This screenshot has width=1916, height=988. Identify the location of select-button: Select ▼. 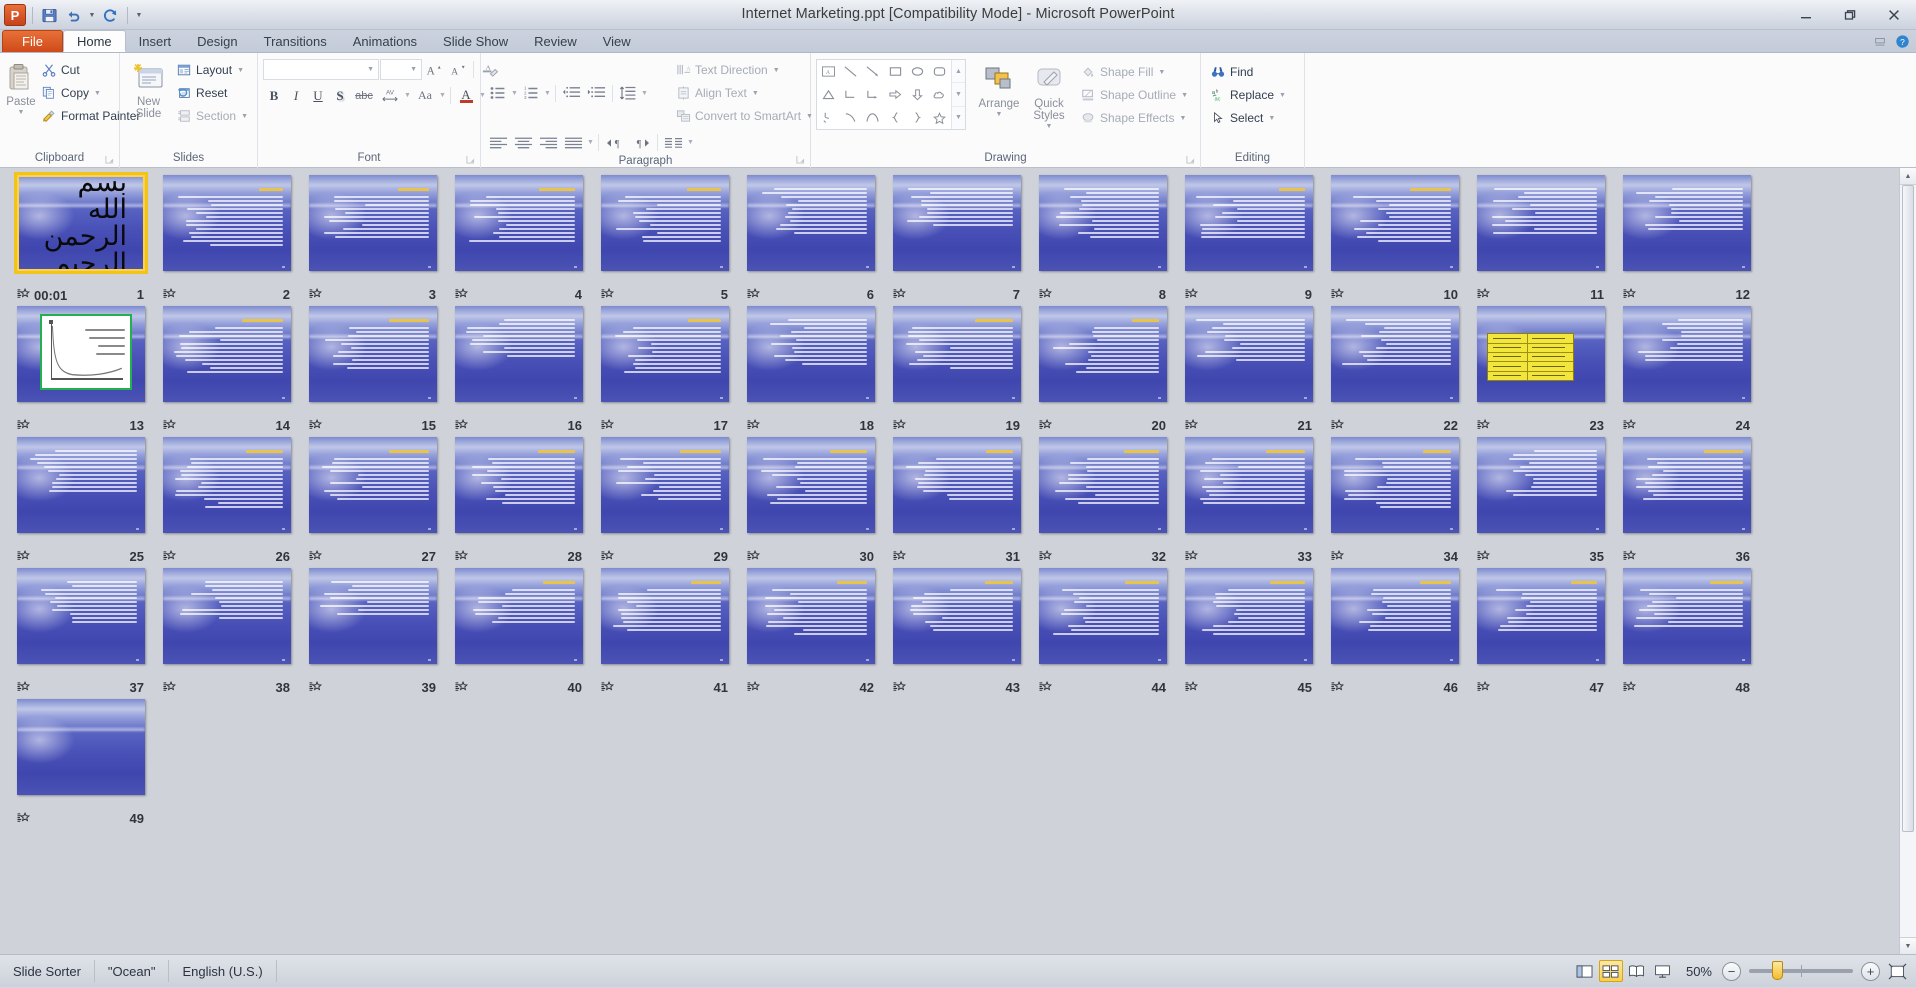
(1248, 118).